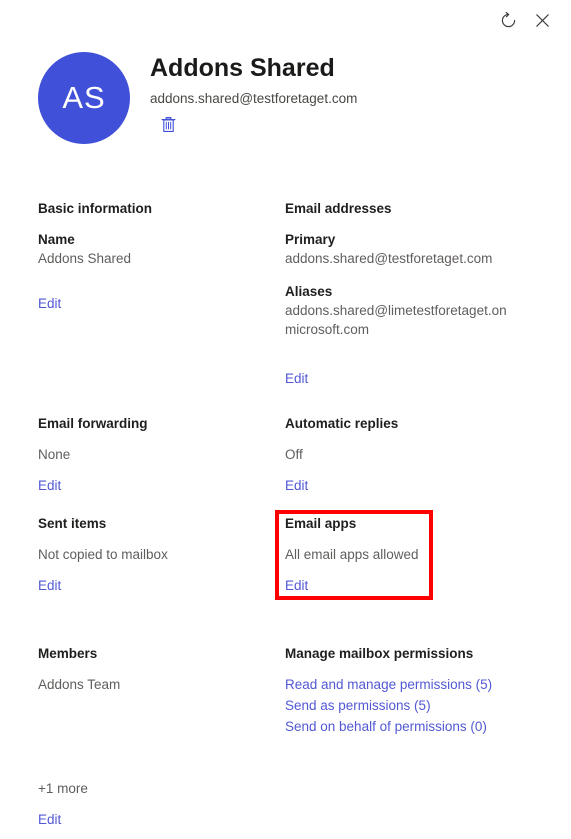 The image size is (571, 839). What do you see at coordinates (161, 465) in the screenshot?
I see `section-email-forwarding: Email forwarding None Edit` at bounding box center [161, 465].